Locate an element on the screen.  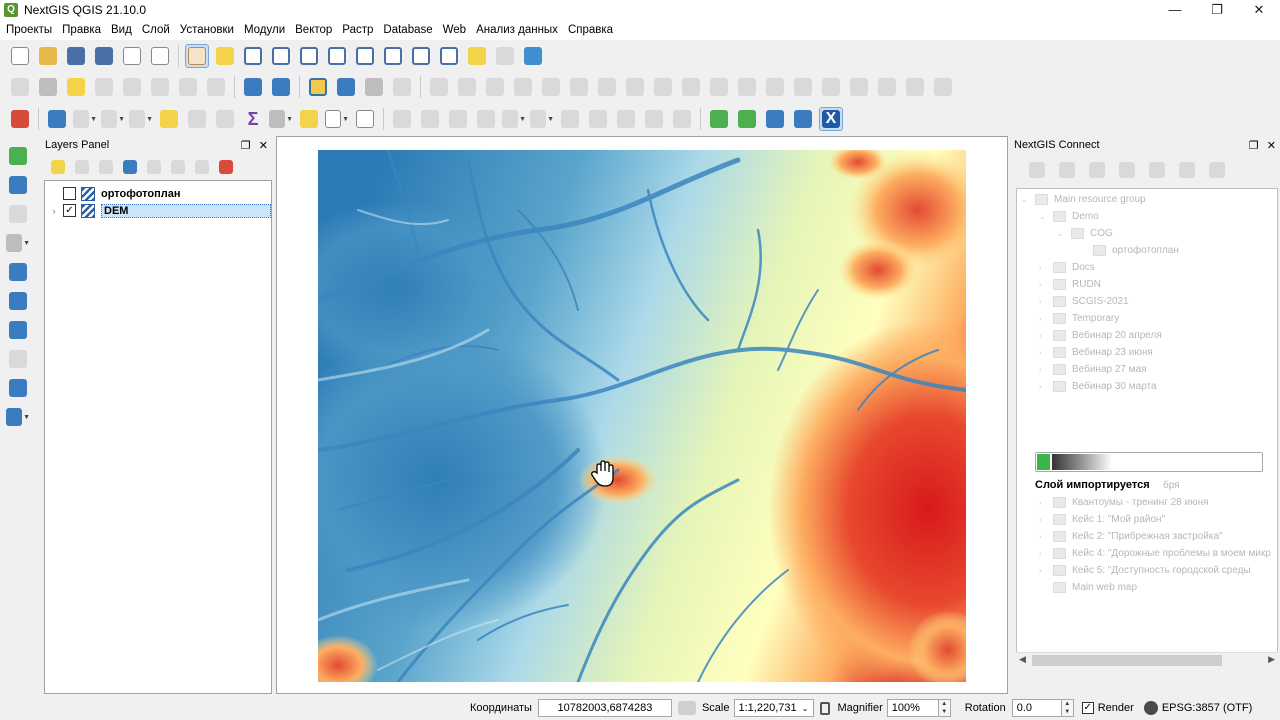
text-annotation-button: ▼ is located at coordinates (337, 119).